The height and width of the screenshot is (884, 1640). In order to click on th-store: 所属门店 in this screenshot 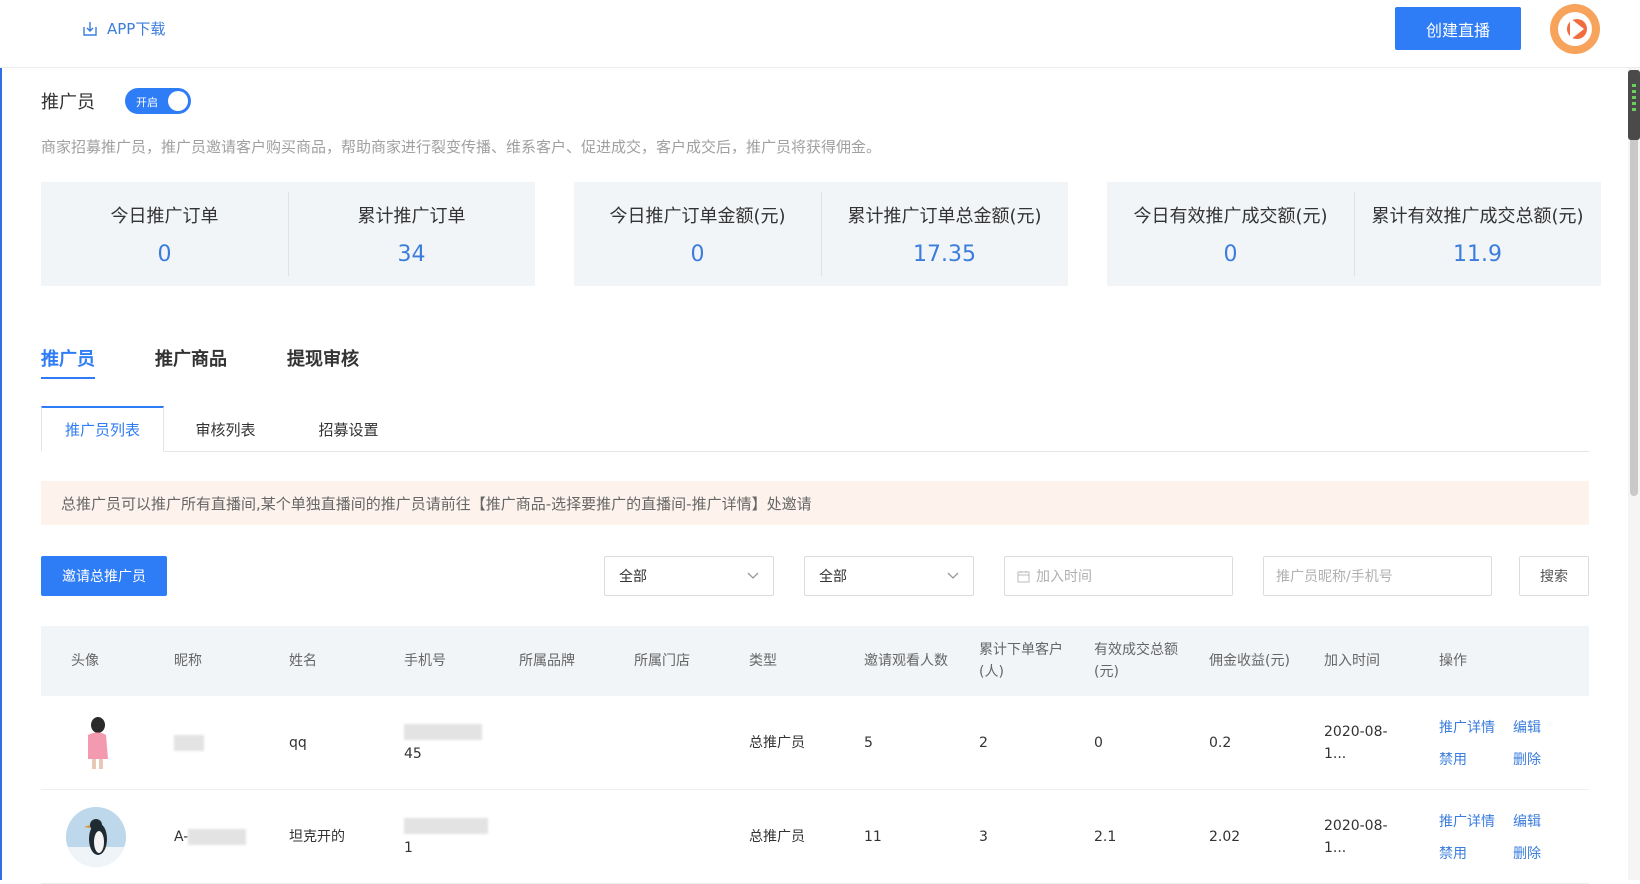, I will do `click(662, 661)`.